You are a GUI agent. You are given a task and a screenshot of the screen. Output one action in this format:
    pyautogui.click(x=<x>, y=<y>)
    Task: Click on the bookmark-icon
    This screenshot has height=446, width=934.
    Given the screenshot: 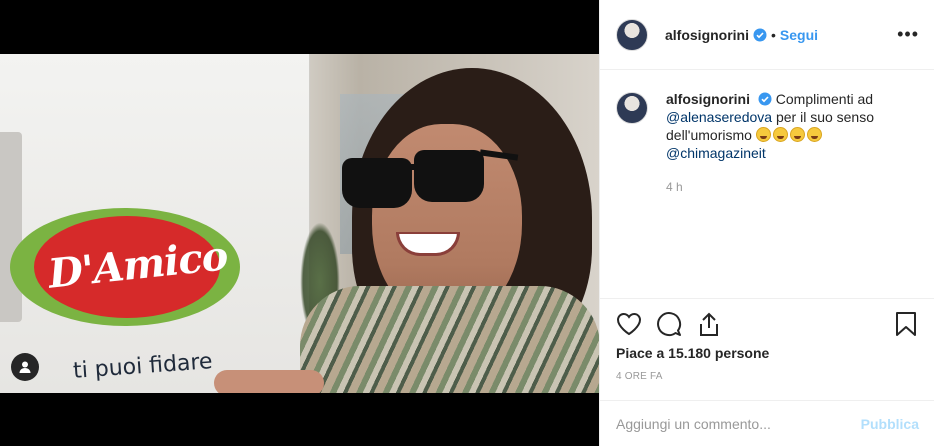 What is the action you would take?
    pyautogui.click(x=906, y=324)
    